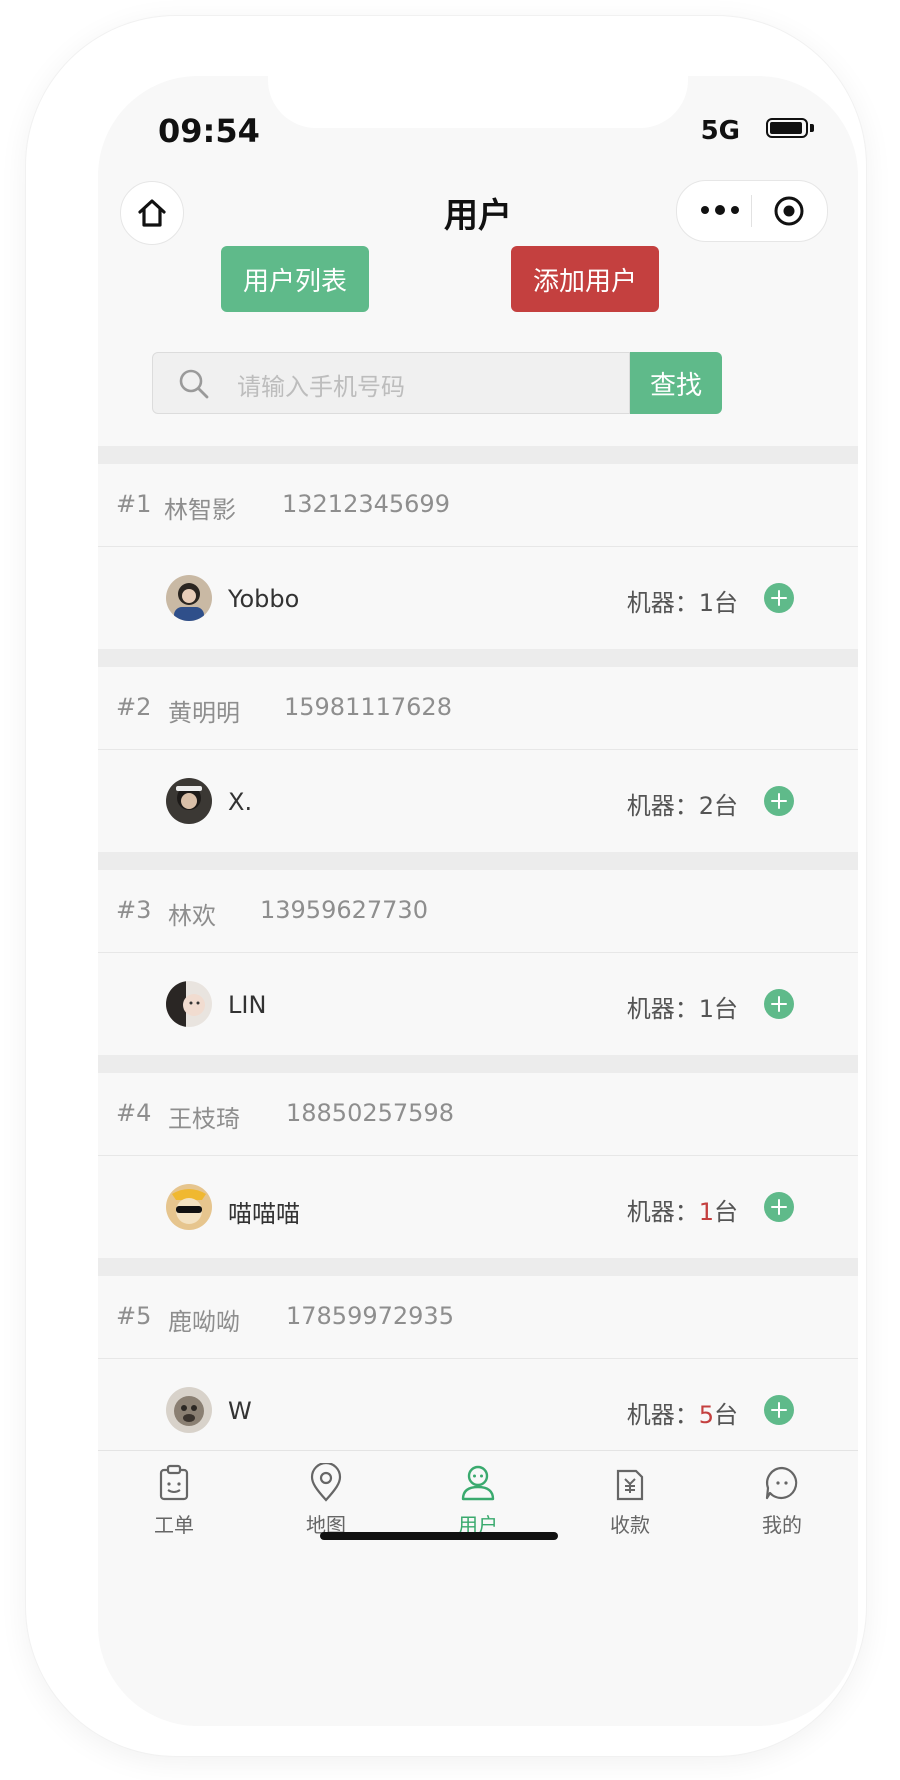 This screenshot has height=1780, width=900. Describe the element at coordinates (174, 1482) in the screenshot. I see `clipboard-icon` at that location.